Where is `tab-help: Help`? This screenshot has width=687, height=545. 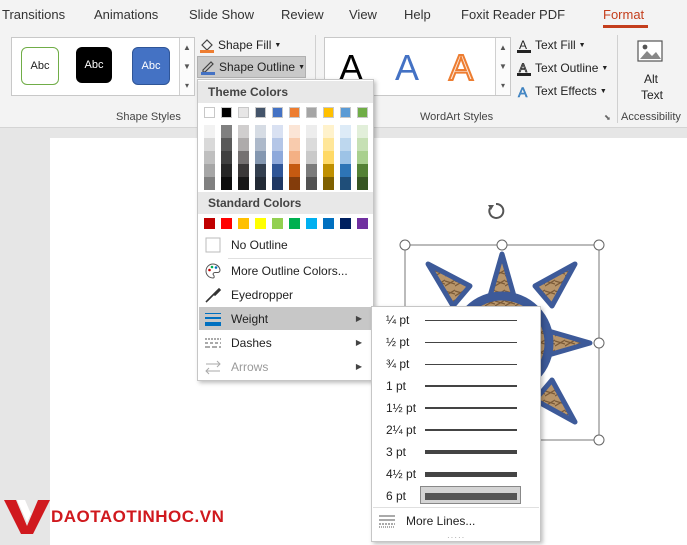
tab-help: Help is located at coordinates (417, 14).